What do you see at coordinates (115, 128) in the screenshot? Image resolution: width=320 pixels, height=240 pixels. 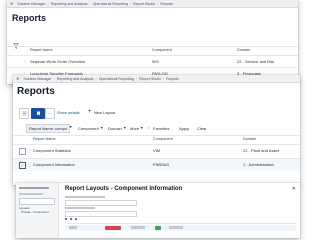 I see `domain-filter: Domain` at bounding box center [115, 128].